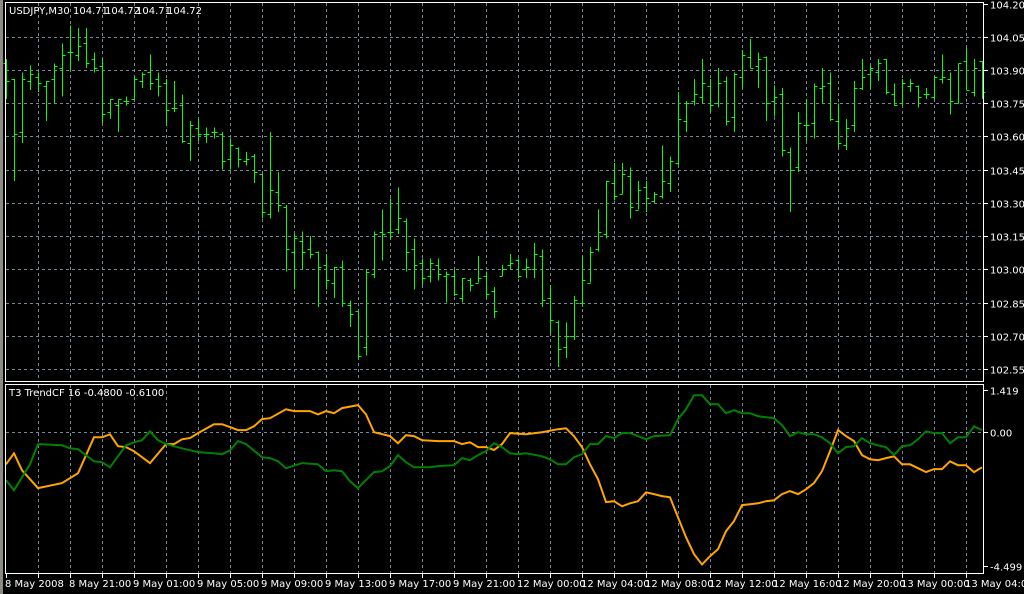 This screenshot has width=1024, height=594. What do you see at coordinates (1004, 392) in the screenshot?
I see `indicator-tick-label: 1.419` at bounding box center [1004, 392].